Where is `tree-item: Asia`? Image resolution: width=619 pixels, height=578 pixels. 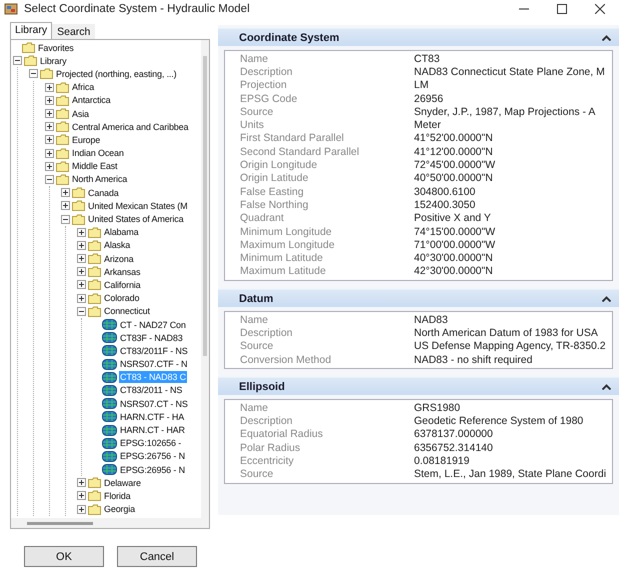 tree-item: Asia is located at coordinates (80, 114).